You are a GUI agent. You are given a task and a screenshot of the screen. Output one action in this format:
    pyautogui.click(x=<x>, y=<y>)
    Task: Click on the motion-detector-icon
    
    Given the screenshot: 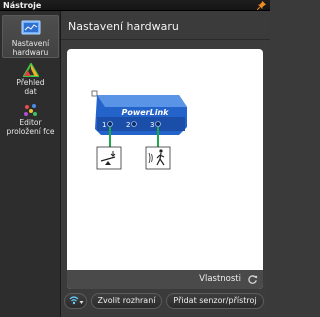 What is the action you would take?
    pyautogui.click(x=158, y=158)
    